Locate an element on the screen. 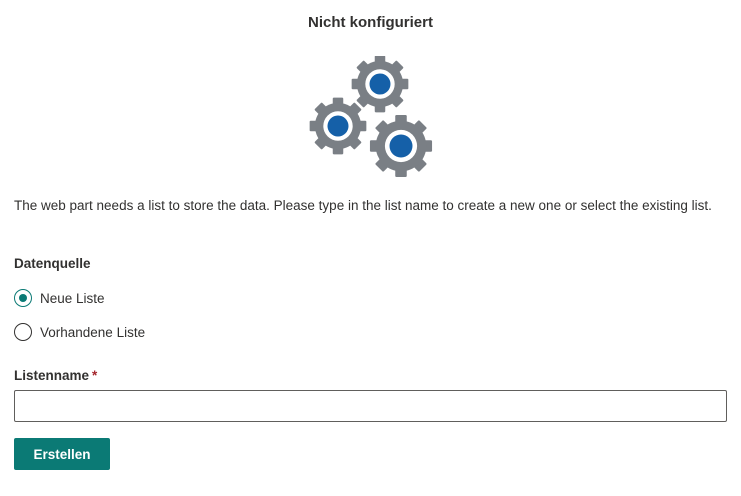 The image size is (741, 496). required-asterisk: * is located at coordinates (95, 375).